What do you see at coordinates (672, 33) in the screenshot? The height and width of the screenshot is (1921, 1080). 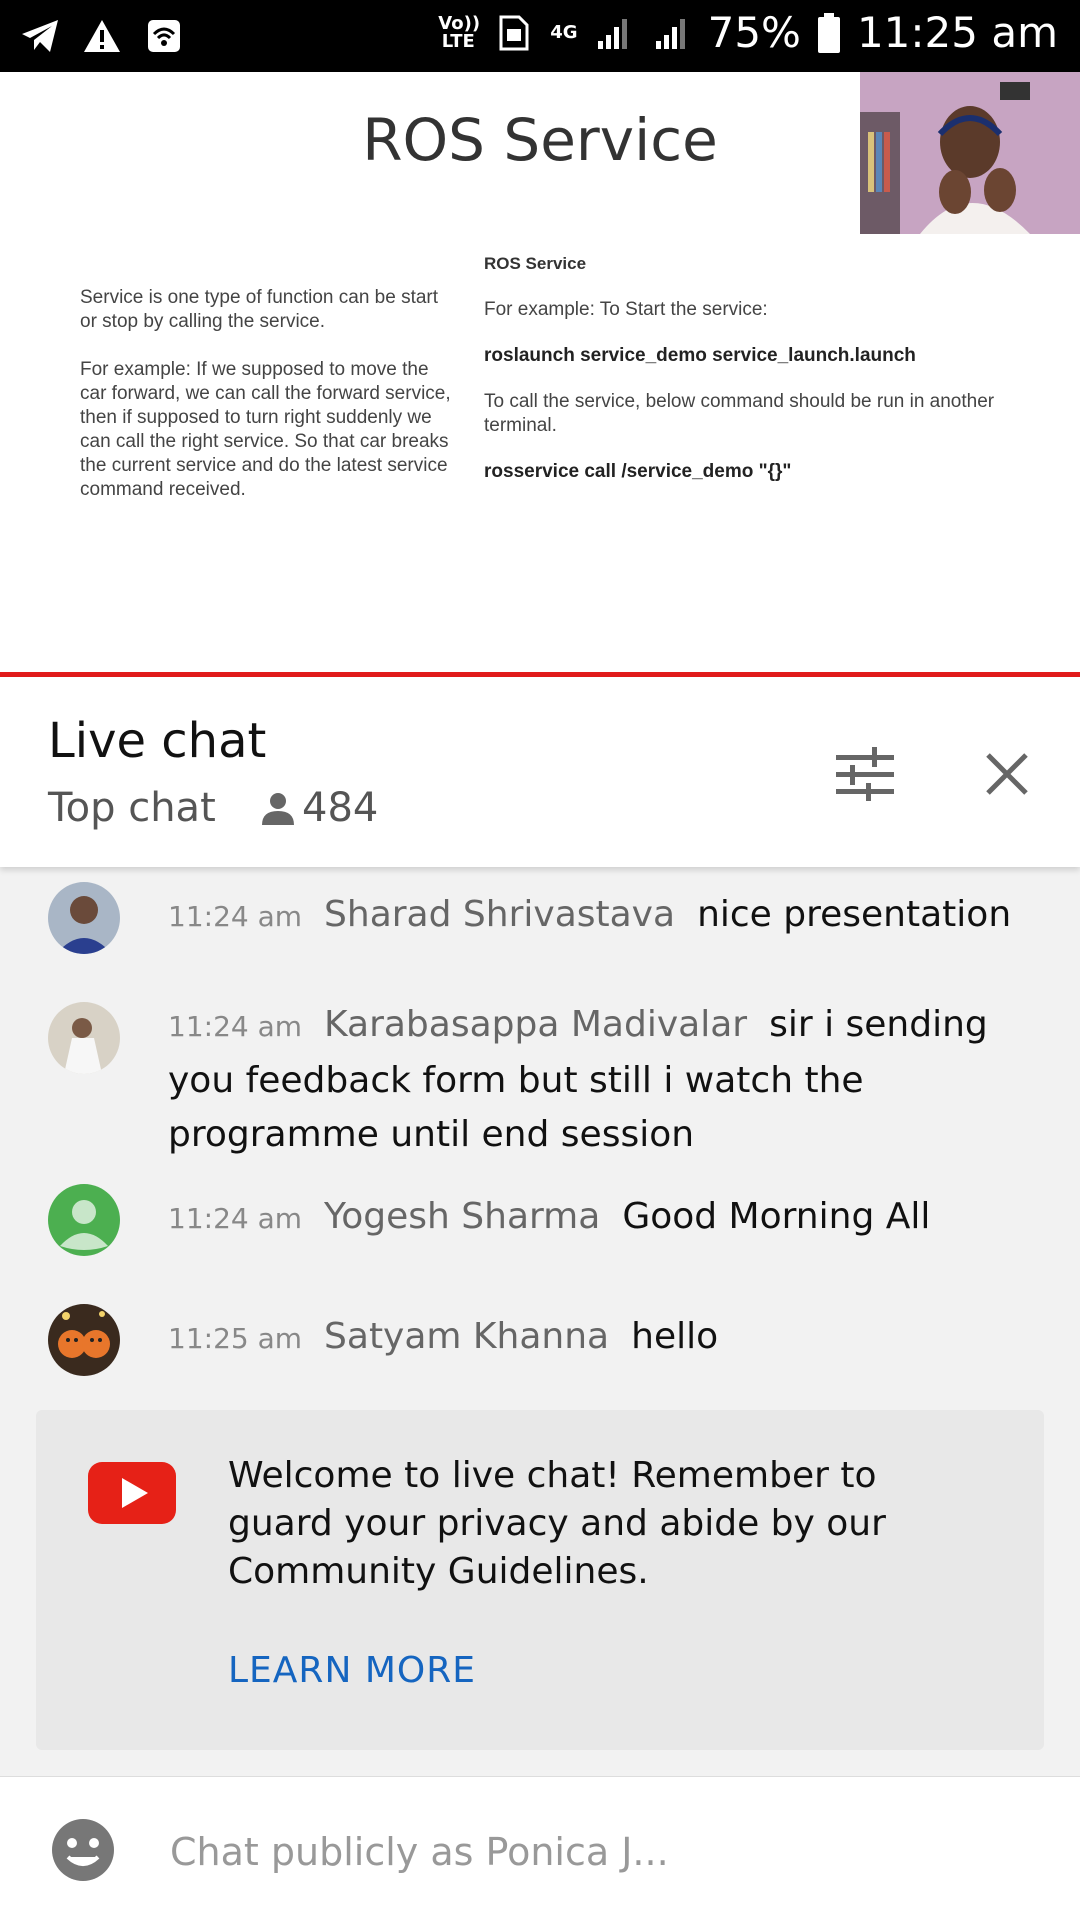 I see `signal-icon` at bounding box center [672, 33].